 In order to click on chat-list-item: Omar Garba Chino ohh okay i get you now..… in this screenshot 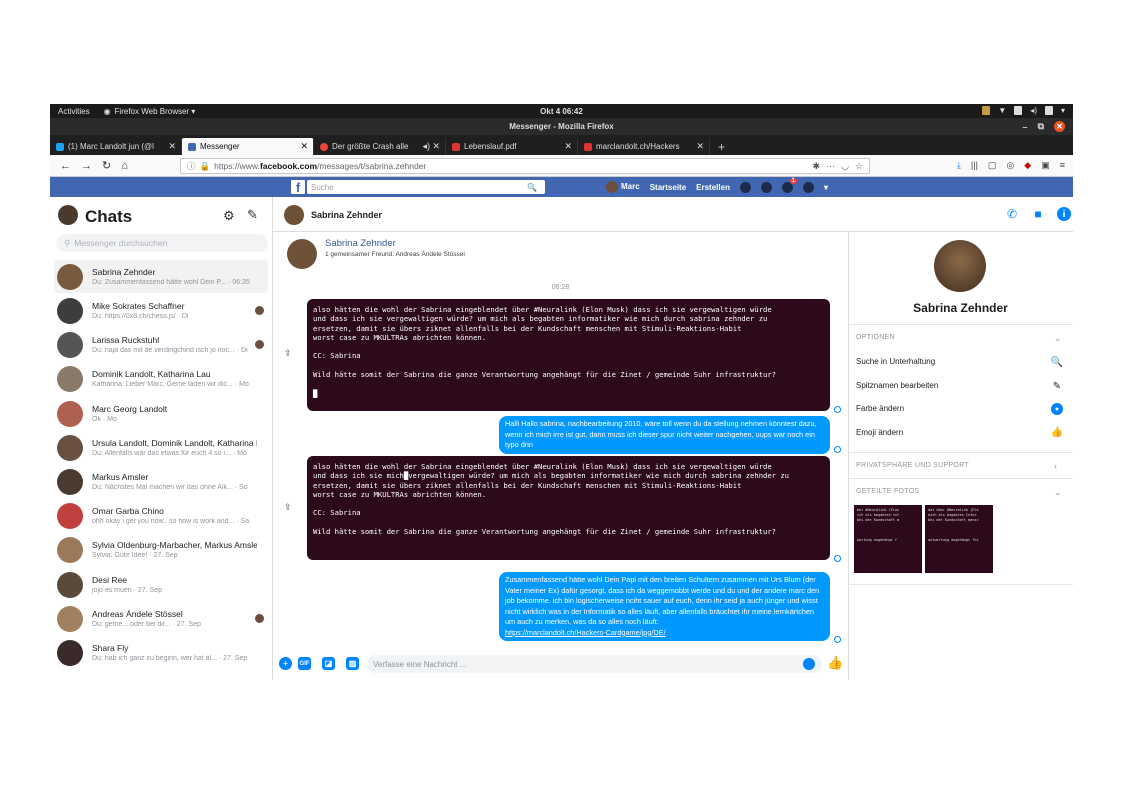, I will do `click(161, 515)`.